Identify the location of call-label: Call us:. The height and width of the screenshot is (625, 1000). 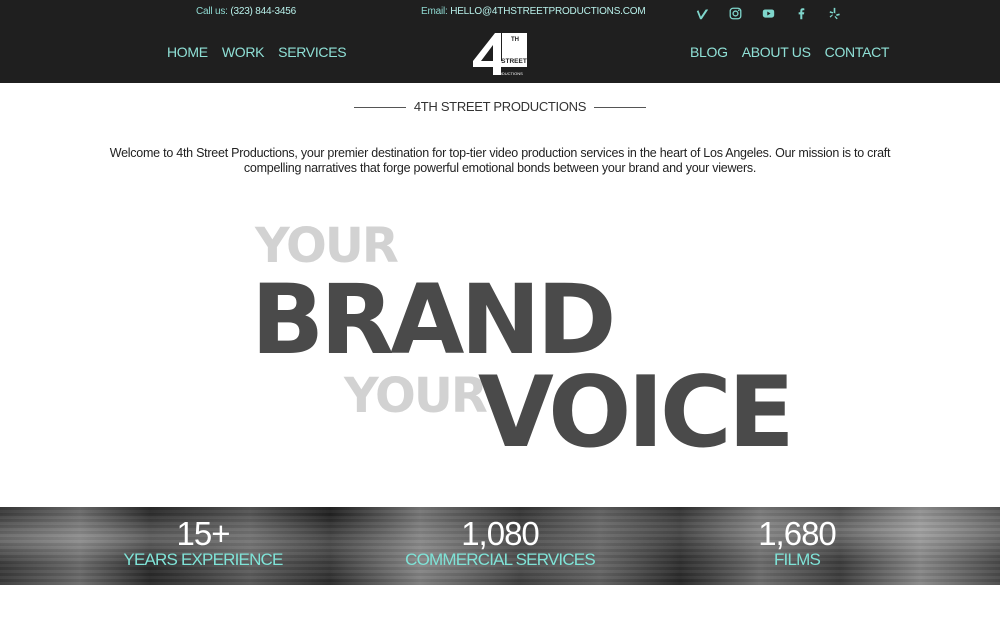
(212, 11).